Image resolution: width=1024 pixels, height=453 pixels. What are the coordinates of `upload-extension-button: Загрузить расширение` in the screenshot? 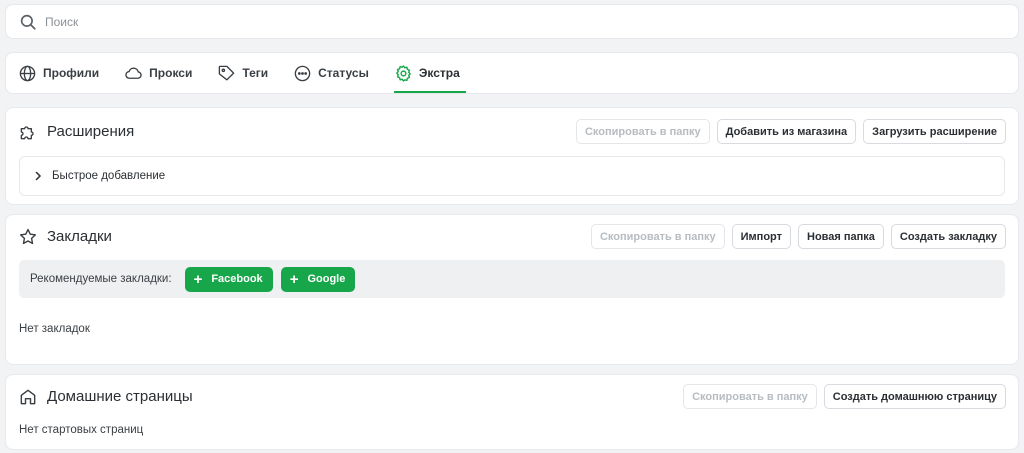 It's located at (934, 131).